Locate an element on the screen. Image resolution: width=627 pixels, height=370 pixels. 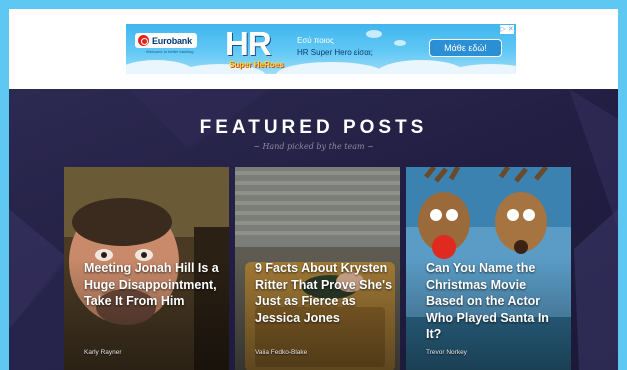
ad-close-icon: ▷ ✕ is located at coordinates (507, 29).